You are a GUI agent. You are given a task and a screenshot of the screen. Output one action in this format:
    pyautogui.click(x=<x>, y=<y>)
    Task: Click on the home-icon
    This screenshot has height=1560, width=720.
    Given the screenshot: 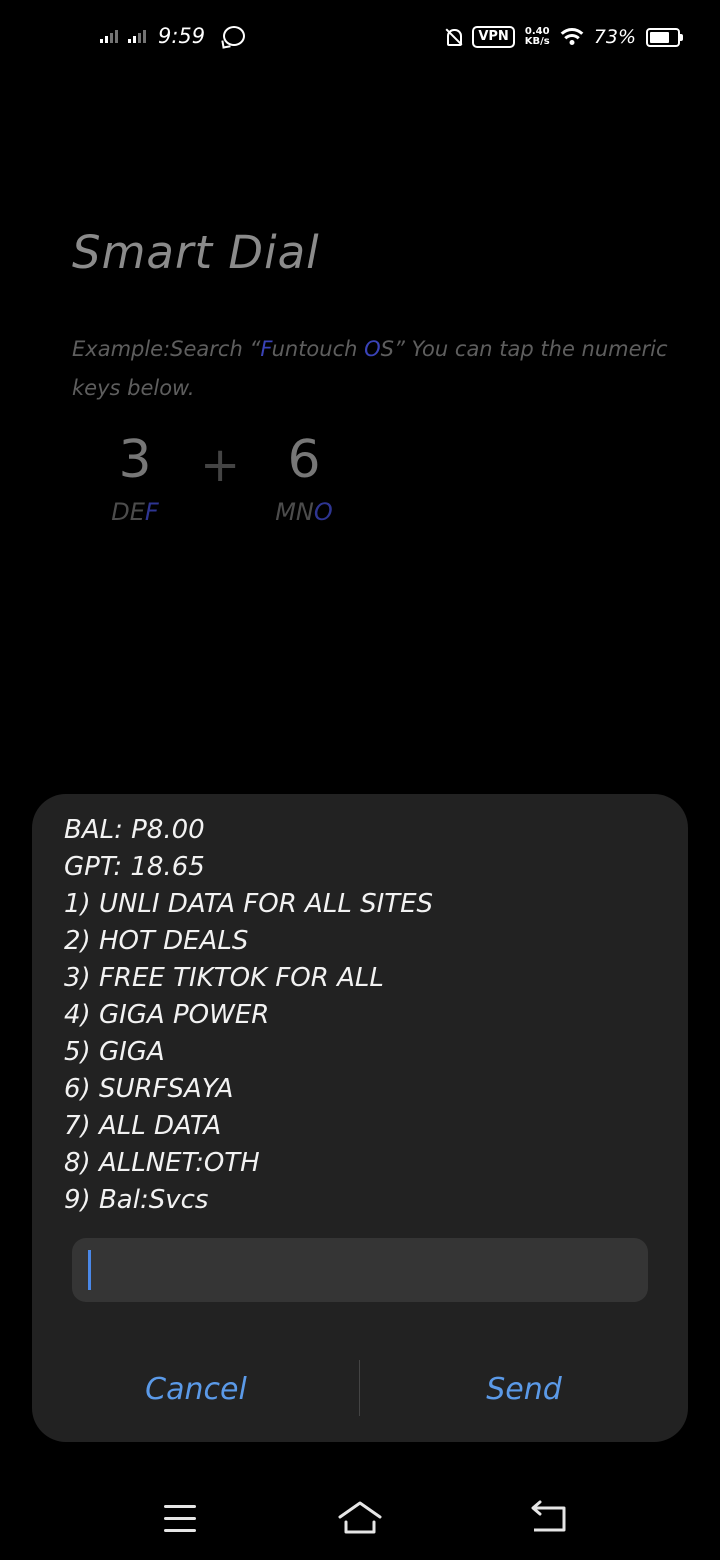 What is the action you would take?
    pyautogui.click(x=360, y=1518)
    